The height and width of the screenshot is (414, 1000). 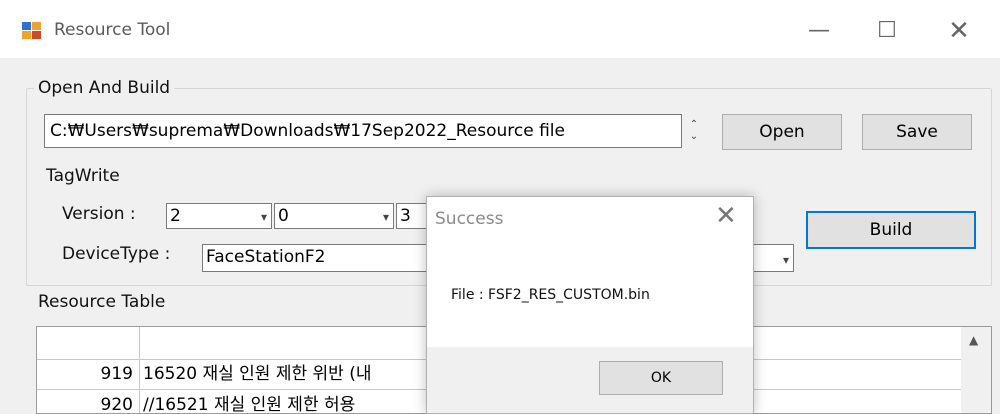 What do you see at coordinates (266, 257) in the screenshot?
I see `device-type-value: FaceStationF2` at bounding box center [266, 257].